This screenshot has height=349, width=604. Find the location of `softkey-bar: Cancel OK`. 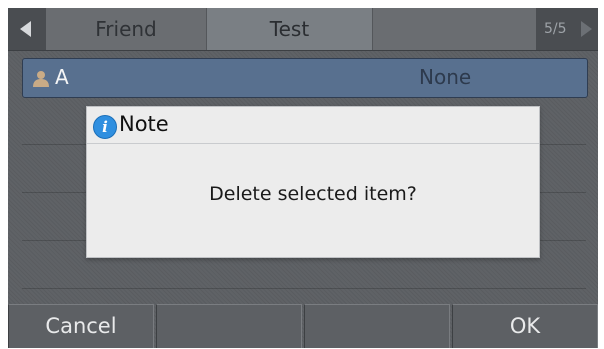

softkey-bar: Cancel OK is located at coordinates (303, 326).